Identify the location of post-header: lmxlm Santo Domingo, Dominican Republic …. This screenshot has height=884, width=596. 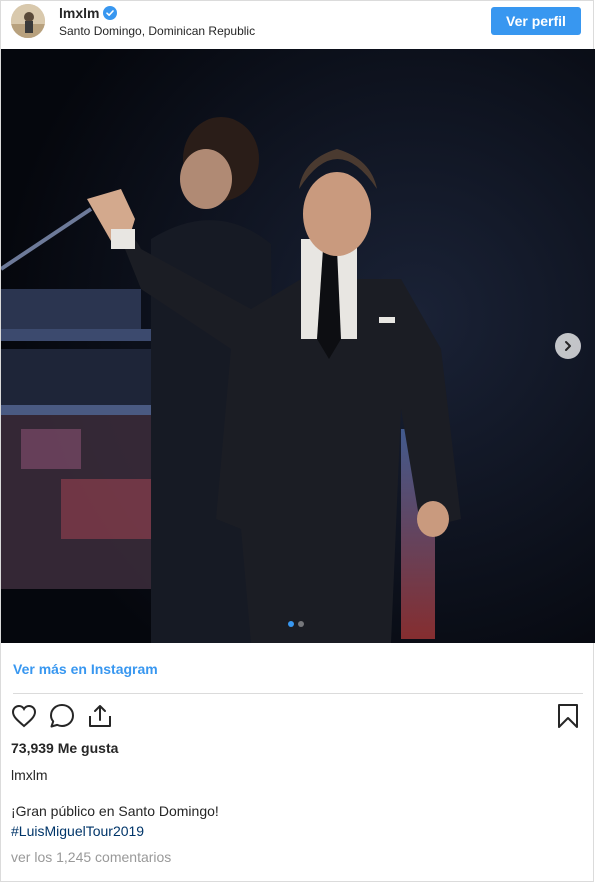
(297, 25).